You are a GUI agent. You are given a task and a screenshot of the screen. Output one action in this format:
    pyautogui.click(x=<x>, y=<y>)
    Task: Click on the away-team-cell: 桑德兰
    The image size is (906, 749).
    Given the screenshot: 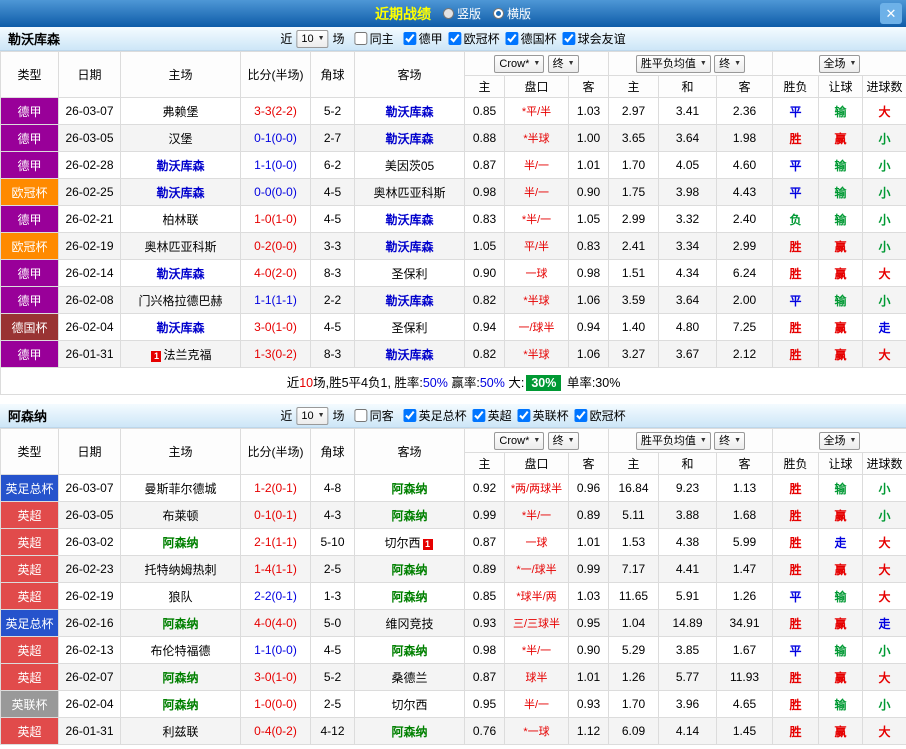 What is the action you would take?
    pyautogui.click(x=409, y=677)
    